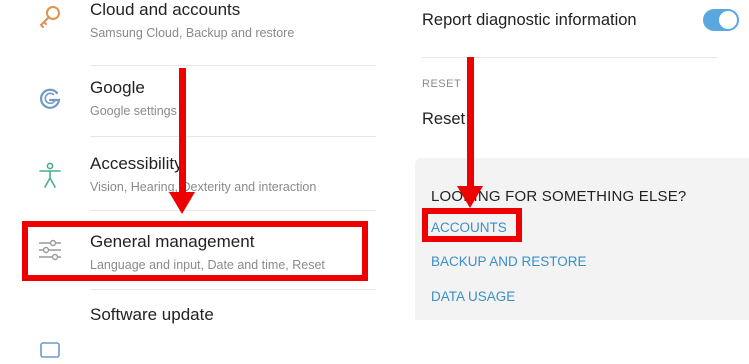 The height and width of the screenshot is (364, 749). Describe the element at coordinates (50, 350) in the screenshot. I see `software-update-icon` at that location.